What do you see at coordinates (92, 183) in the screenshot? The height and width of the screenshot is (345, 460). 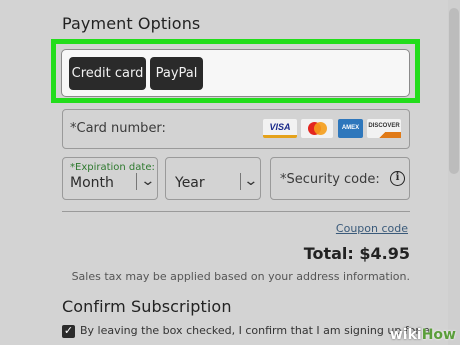 I see `month-select-value: Month` at bounding box center [92, 183].